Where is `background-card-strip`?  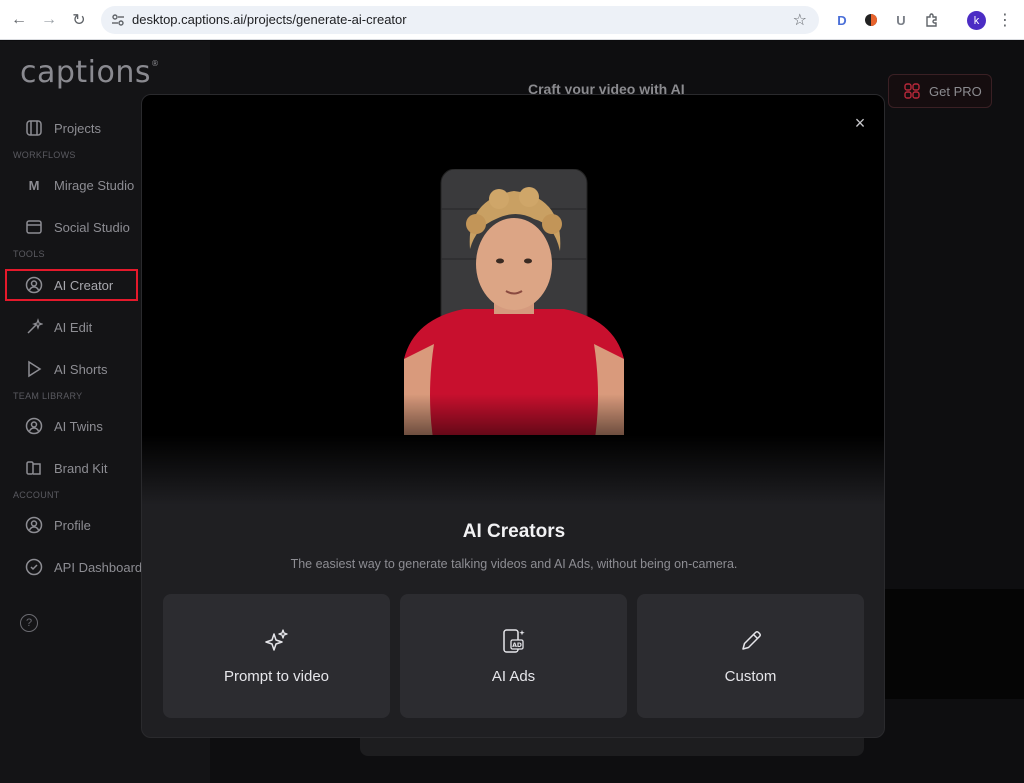
background-card-strip is located at coordinates (612, 747).